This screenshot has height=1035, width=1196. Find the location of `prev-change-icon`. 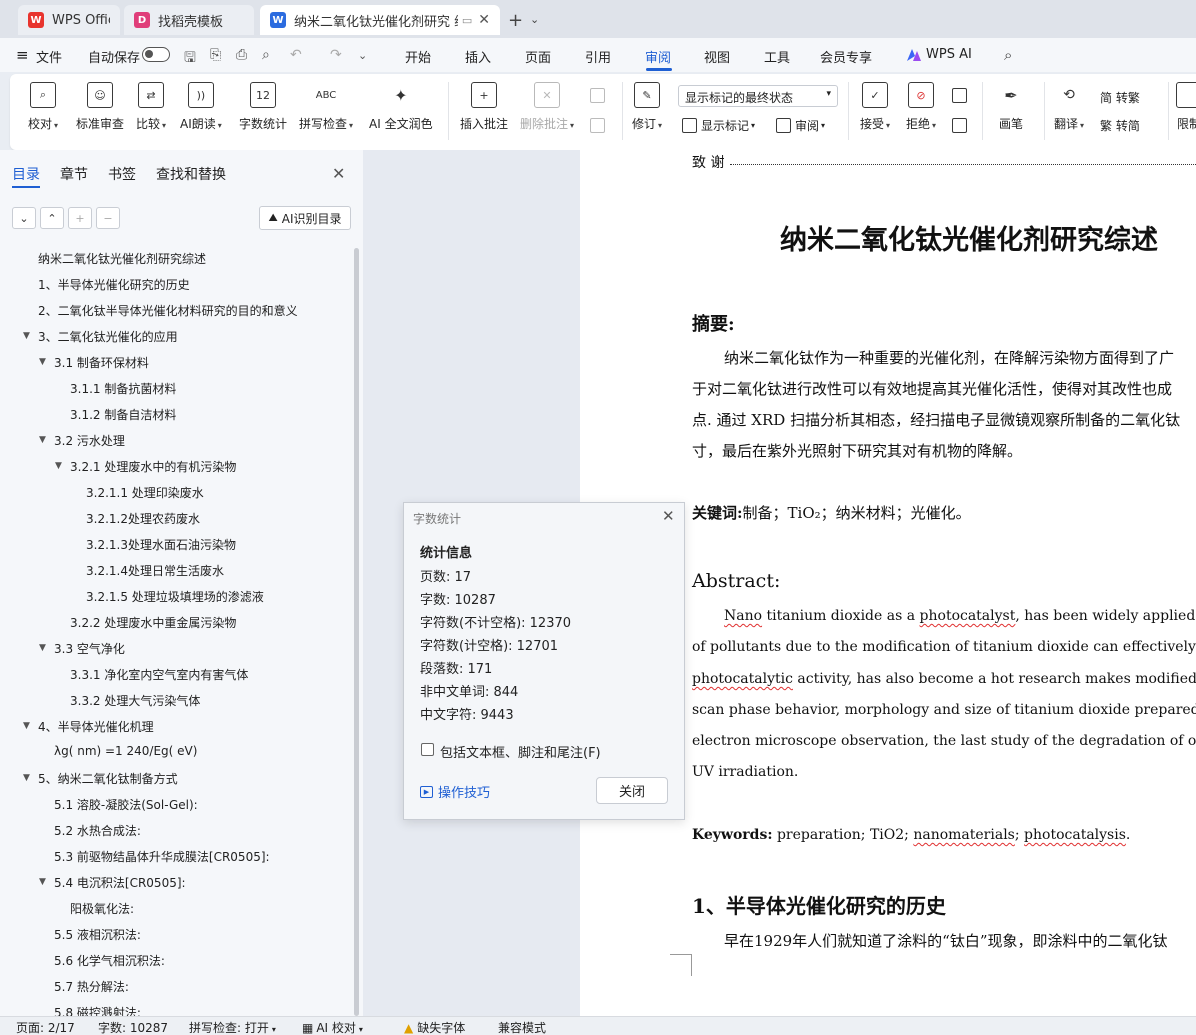

prev-change-icon is located at coordinates (961, 95).